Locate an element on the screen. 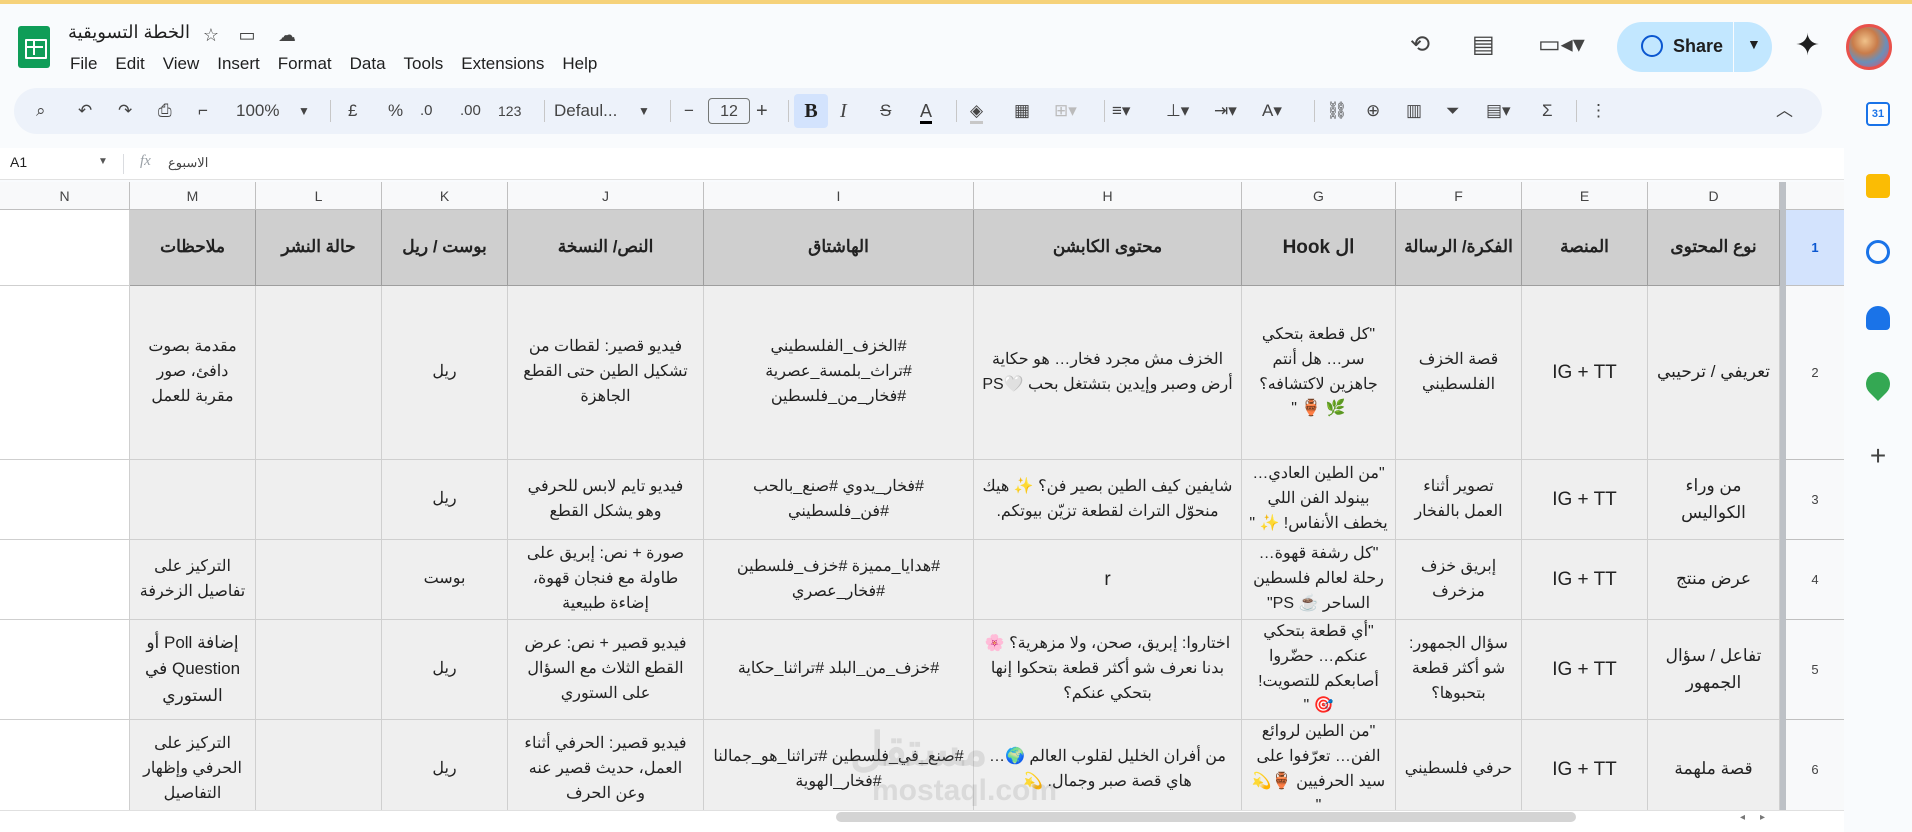 This screenshot has width=1912, height=832. avatar is located at coordinates (1869, 47).